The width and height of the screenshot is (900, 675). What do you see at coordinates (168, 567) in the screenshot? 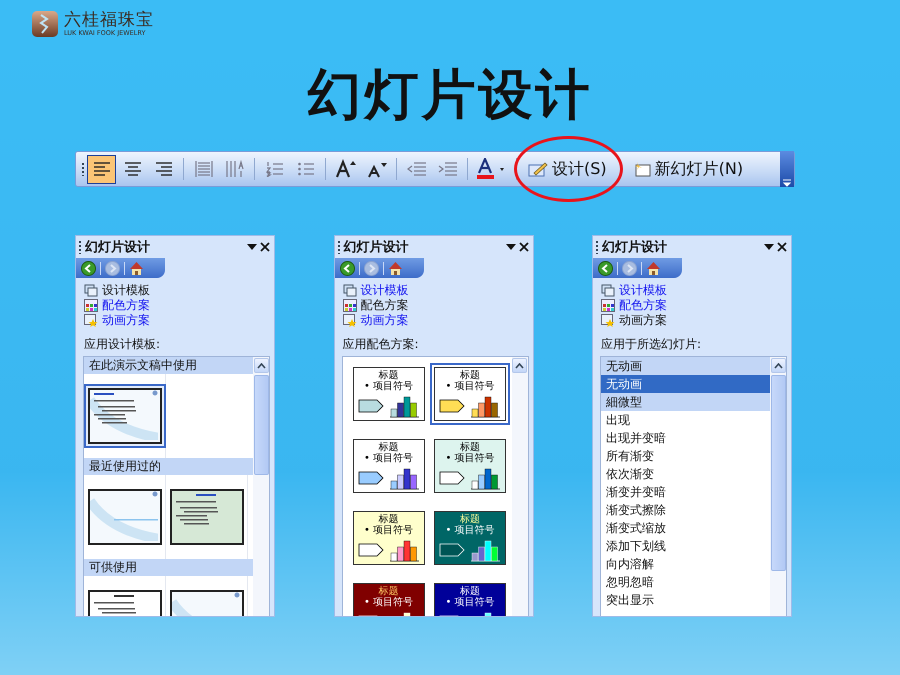
I see `group-heading: 可供使用` at bounding box center [168, 567].